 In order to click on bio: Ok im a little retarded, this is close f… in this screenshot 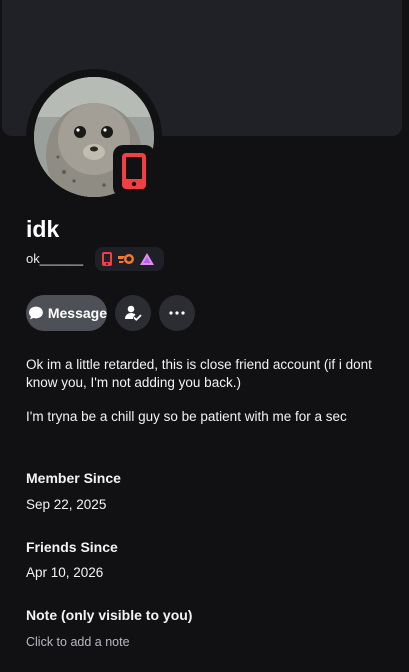, I will do `click(206, 399)`.